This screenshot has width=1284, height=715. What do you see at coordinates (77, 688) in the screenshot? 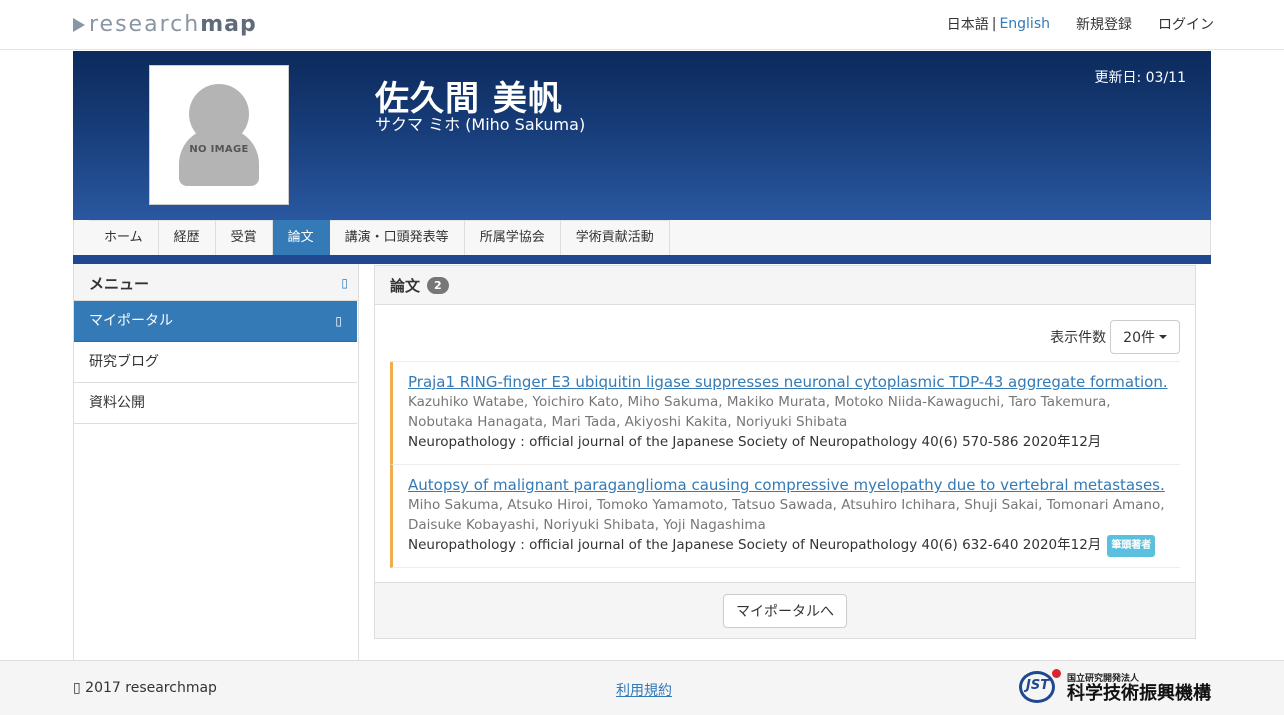
I see `copyright-icon: ▯` at bounding box center [77, 688].